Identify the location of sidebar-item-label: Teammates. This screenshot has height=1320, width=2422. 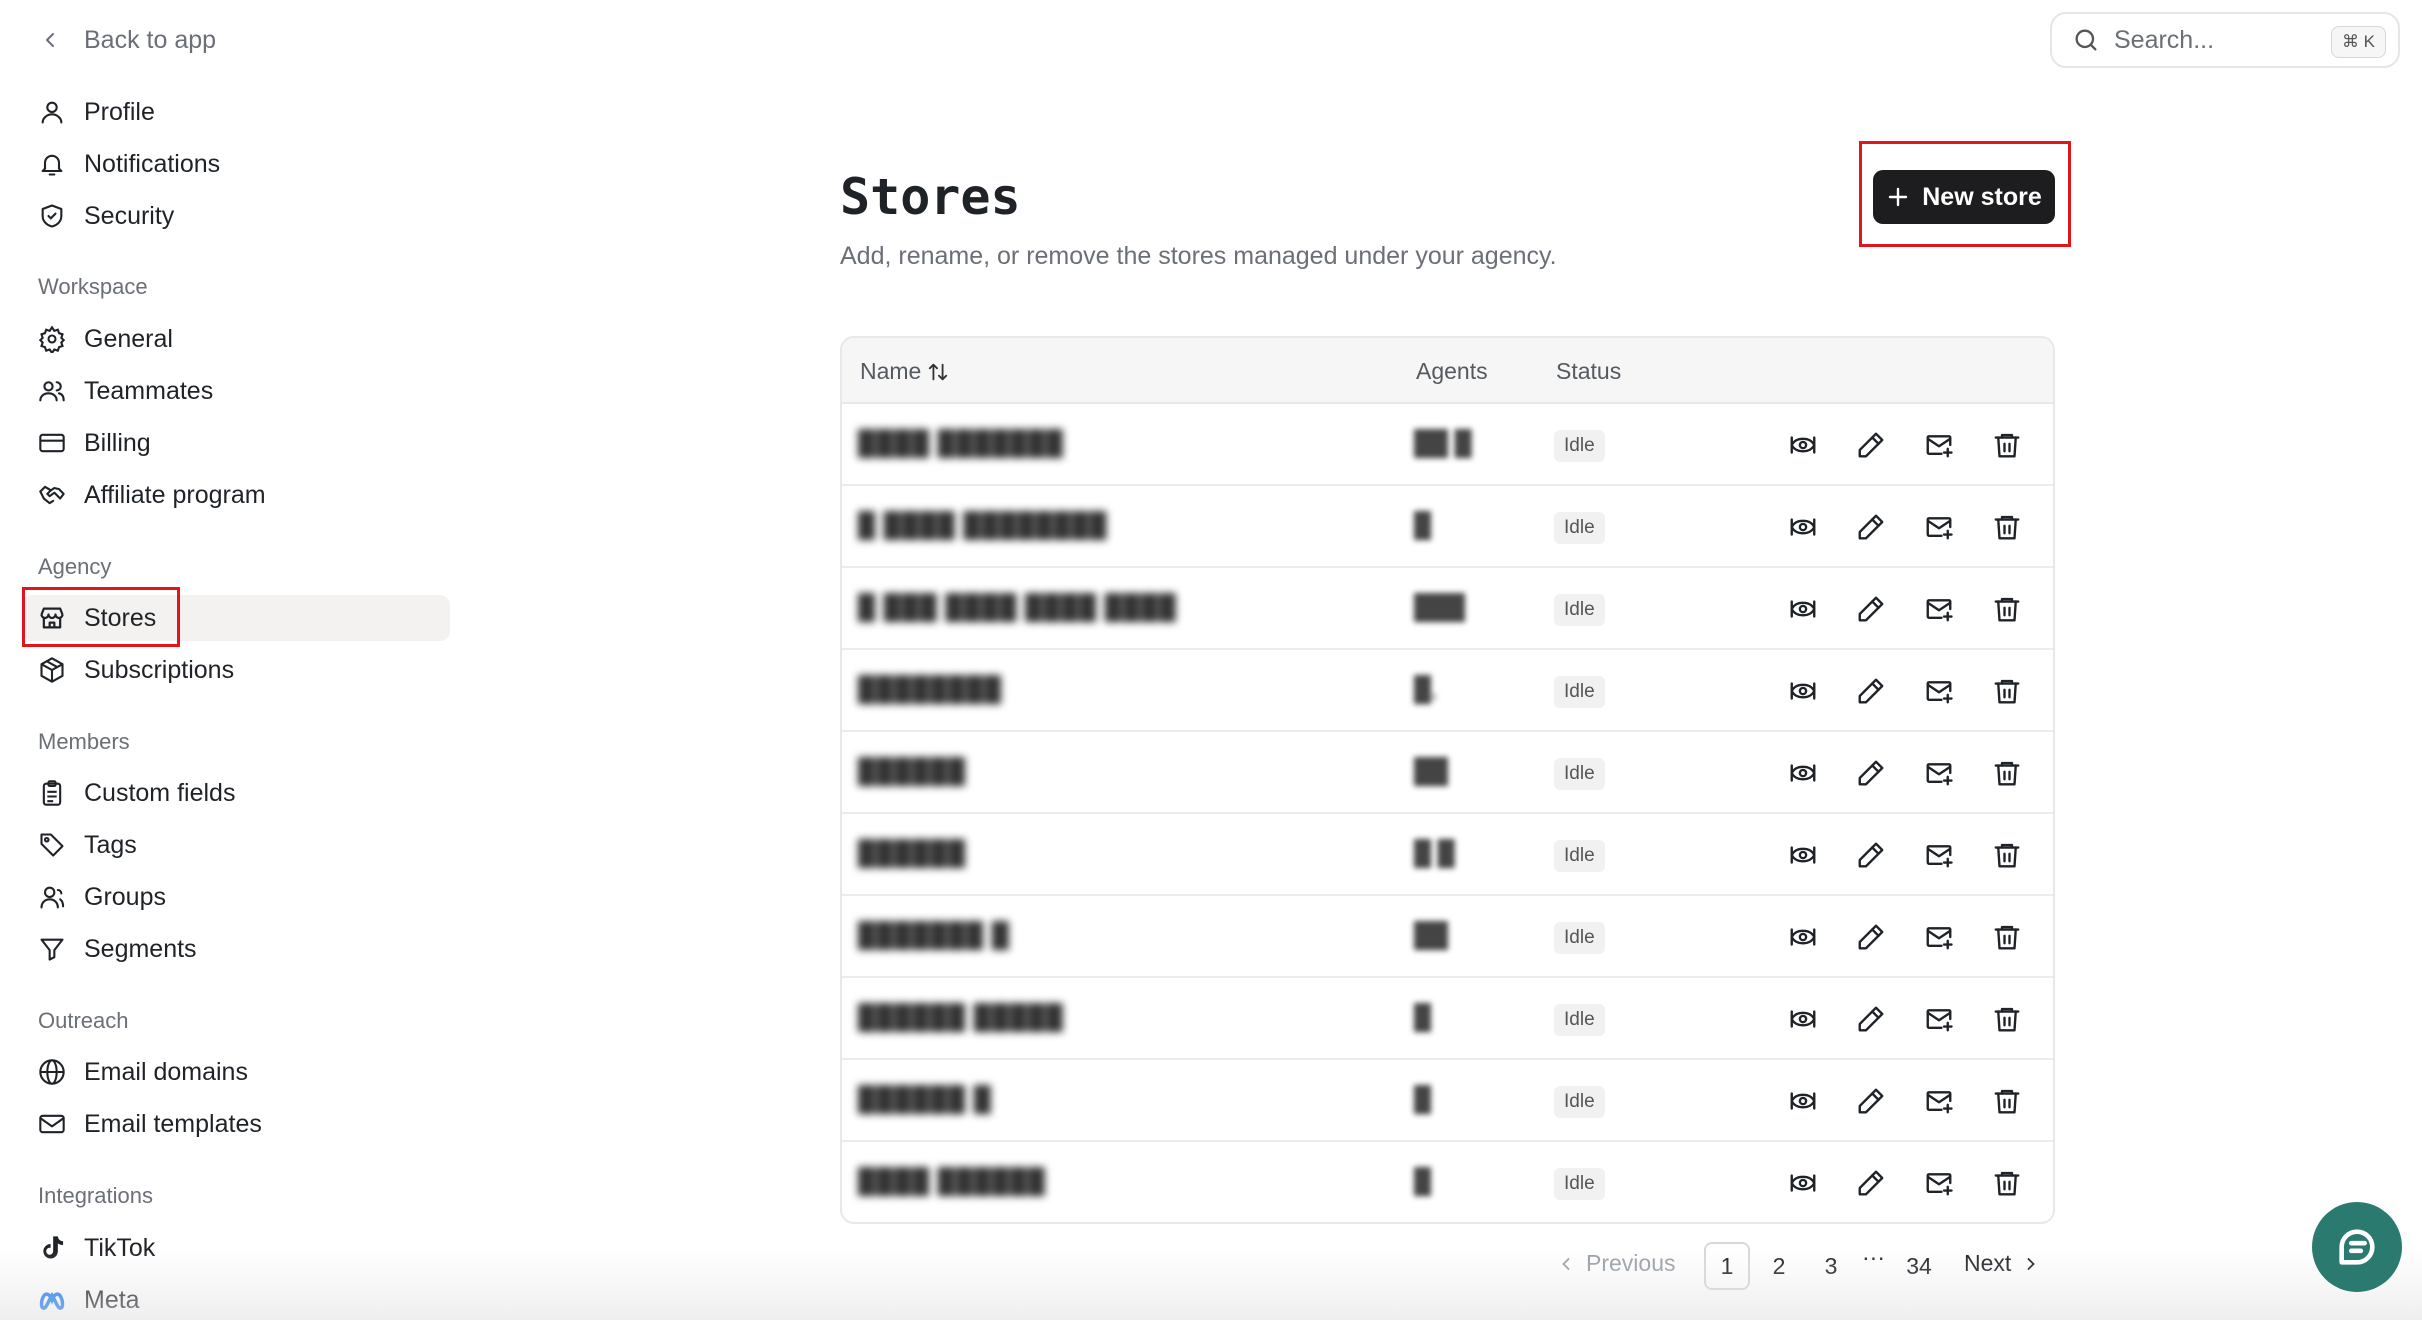
(149, 390).